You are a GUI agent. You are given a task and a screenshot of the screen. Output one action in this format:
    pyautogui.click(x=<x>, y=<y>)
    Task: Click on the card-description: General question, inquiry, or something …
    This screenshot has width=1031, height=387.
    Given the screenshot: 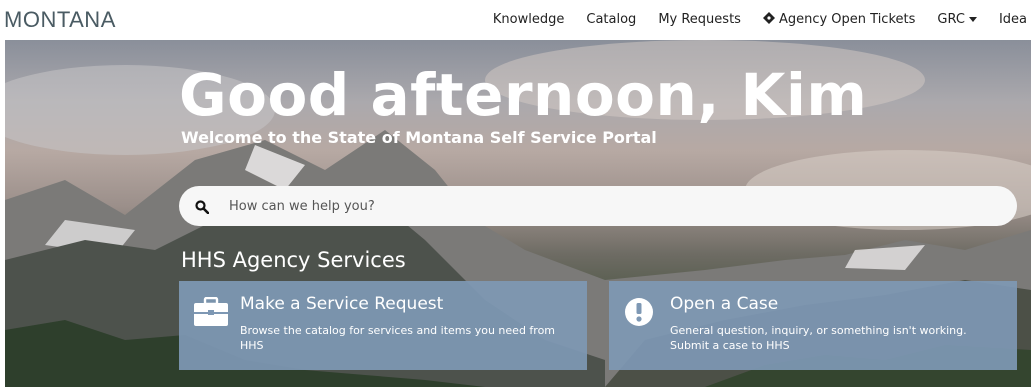 What is the action you would take?
    pyautogui.click(x=818, y=338)
    